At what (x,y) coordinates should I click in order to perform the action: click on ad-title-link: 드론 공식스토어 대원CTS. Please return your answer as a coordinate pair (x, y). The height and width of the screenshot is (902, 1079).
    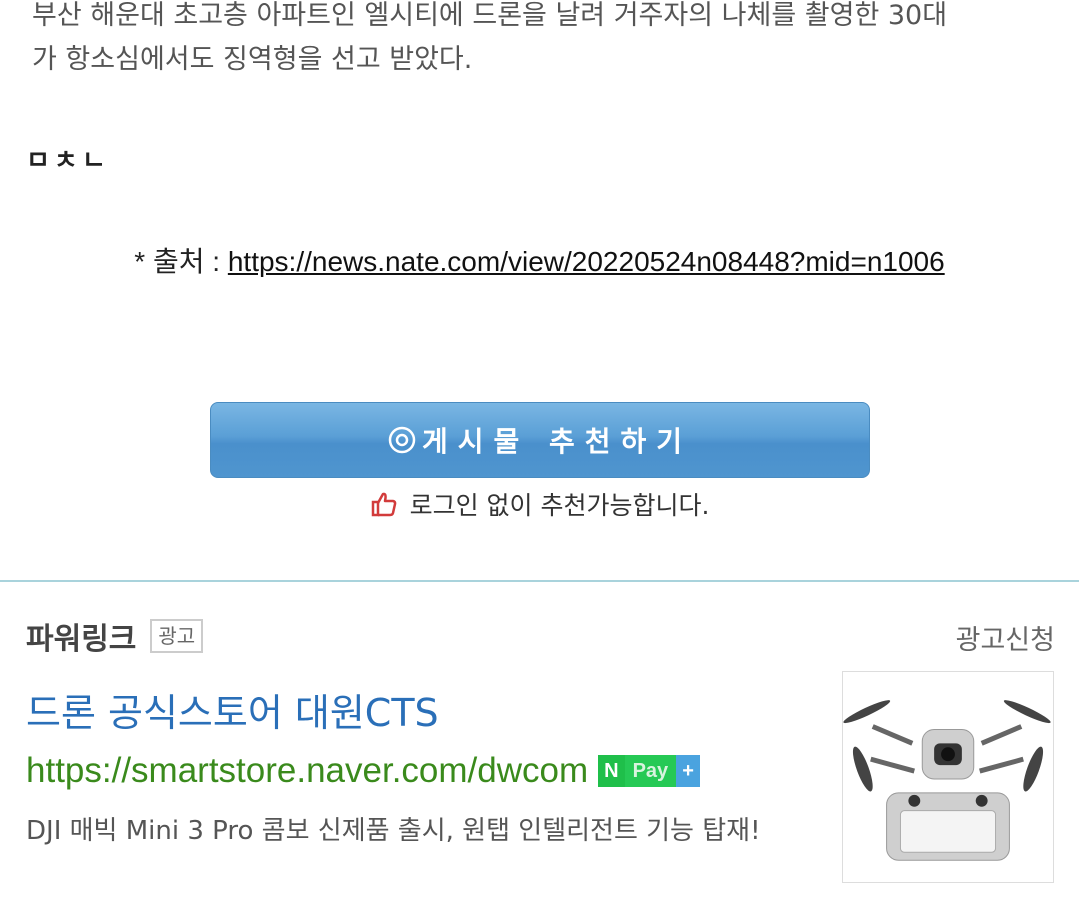
    Looking at the image, I should click on (232, 709).